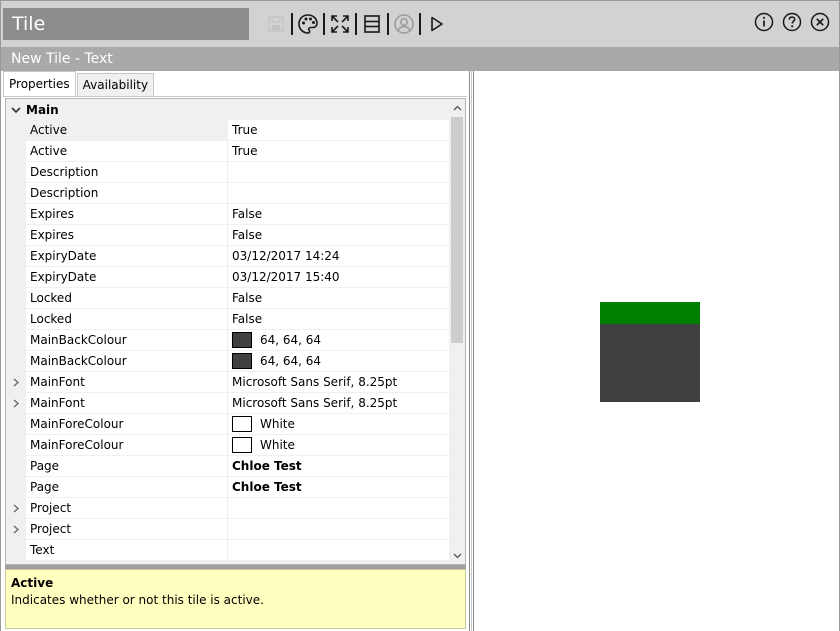 The image size is (840, 631). Describe the element at coordinates (356, 24) in the screenshot. I see `toolbar-separator` at that location.